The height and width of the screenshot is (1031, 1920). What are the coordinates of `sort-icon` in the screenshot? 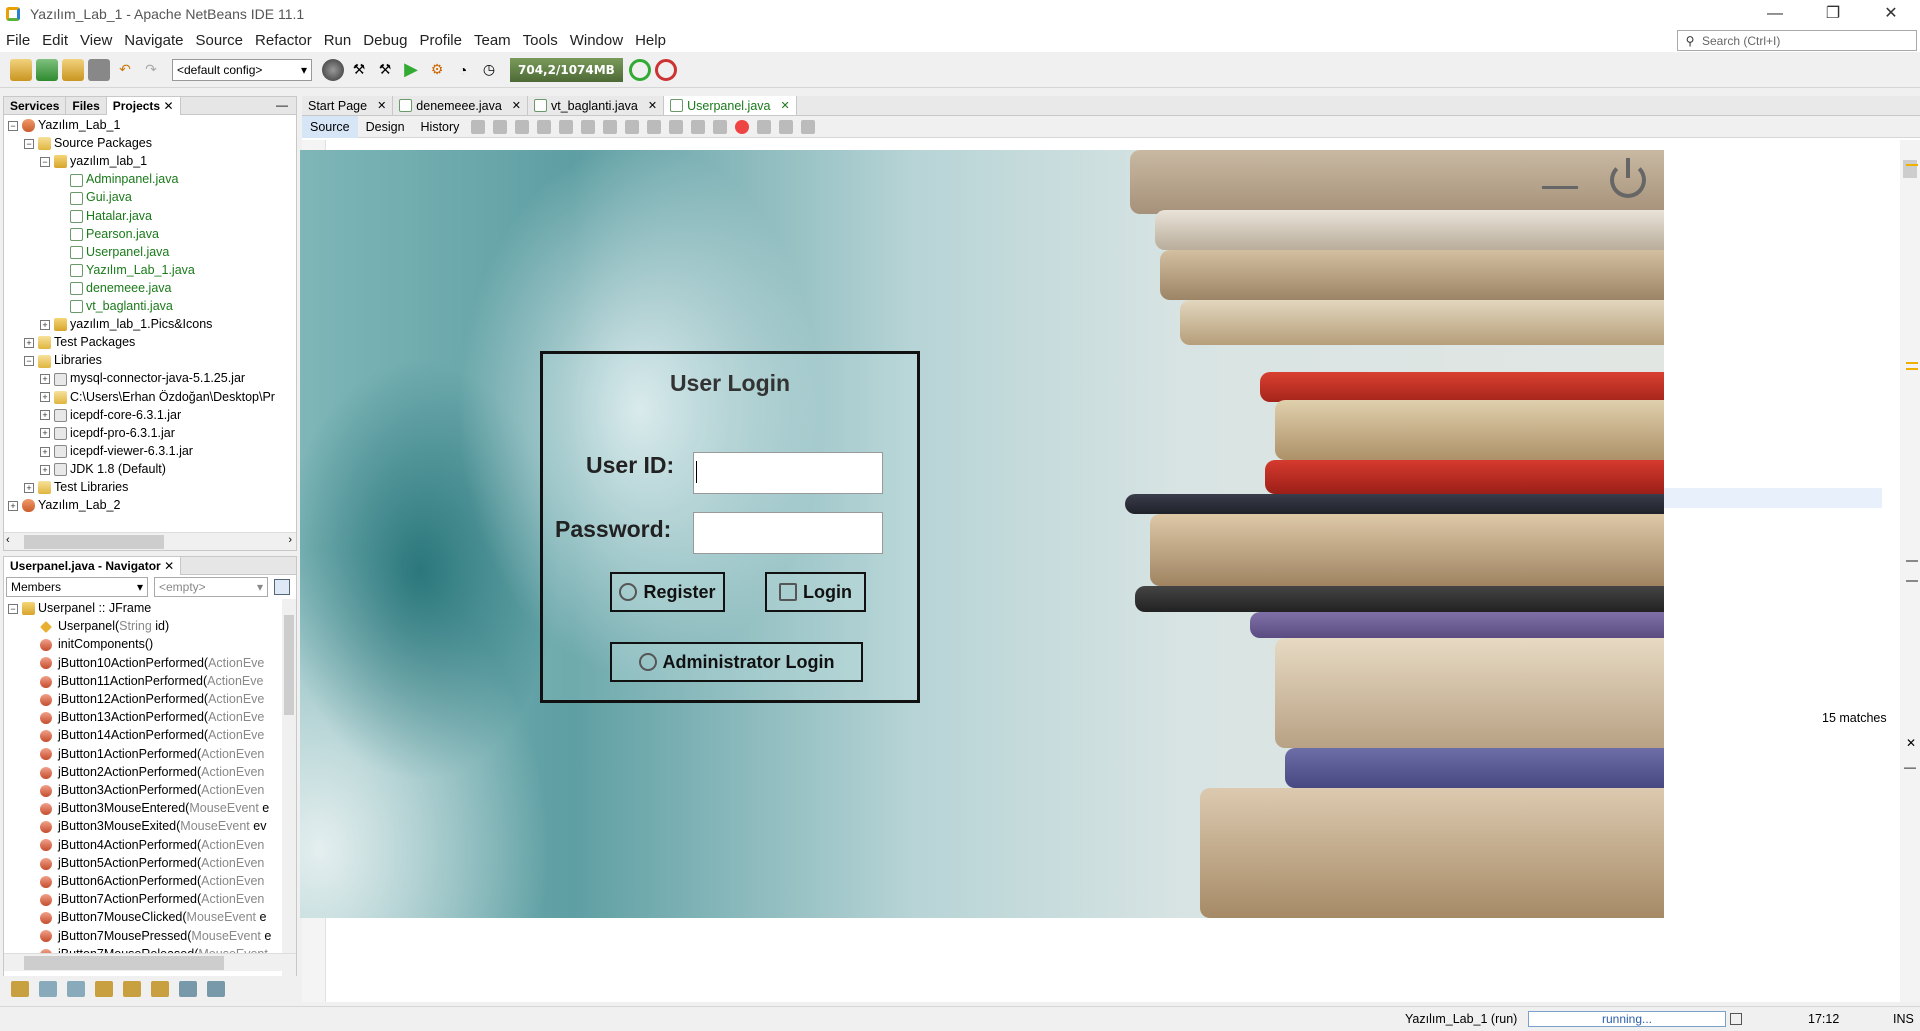 It's located at (160, 989).